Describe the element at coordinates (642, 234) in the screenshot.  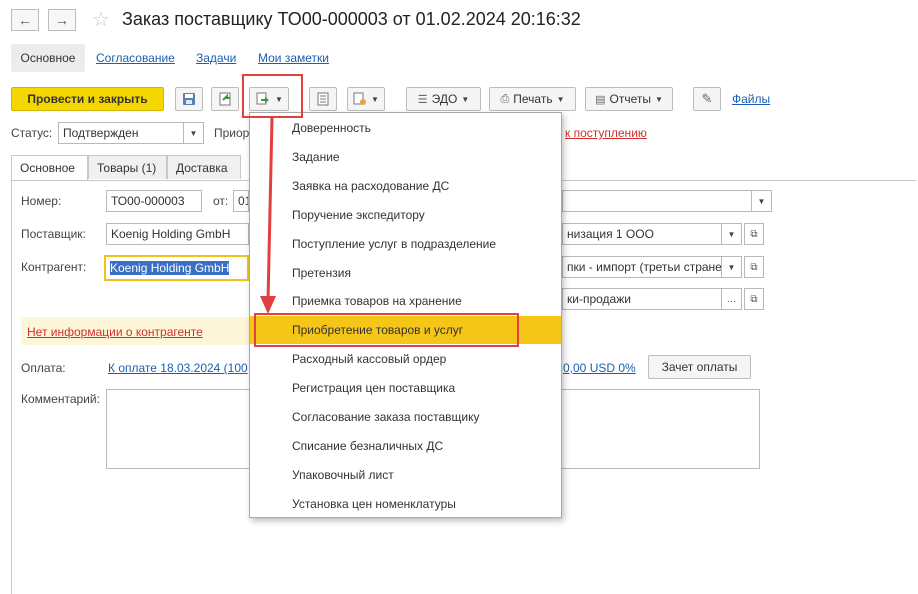
I see `organization-field: низация 1 ООО` at that location.